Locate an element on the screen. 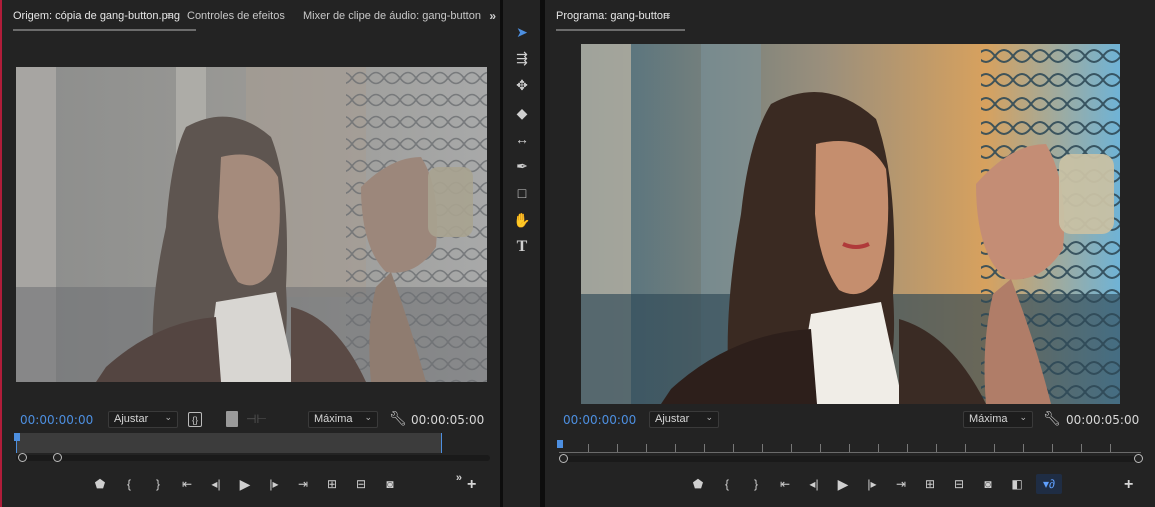 This screenshot has width=1155, height=507. source-playhead is located at coordinates (17, 437).